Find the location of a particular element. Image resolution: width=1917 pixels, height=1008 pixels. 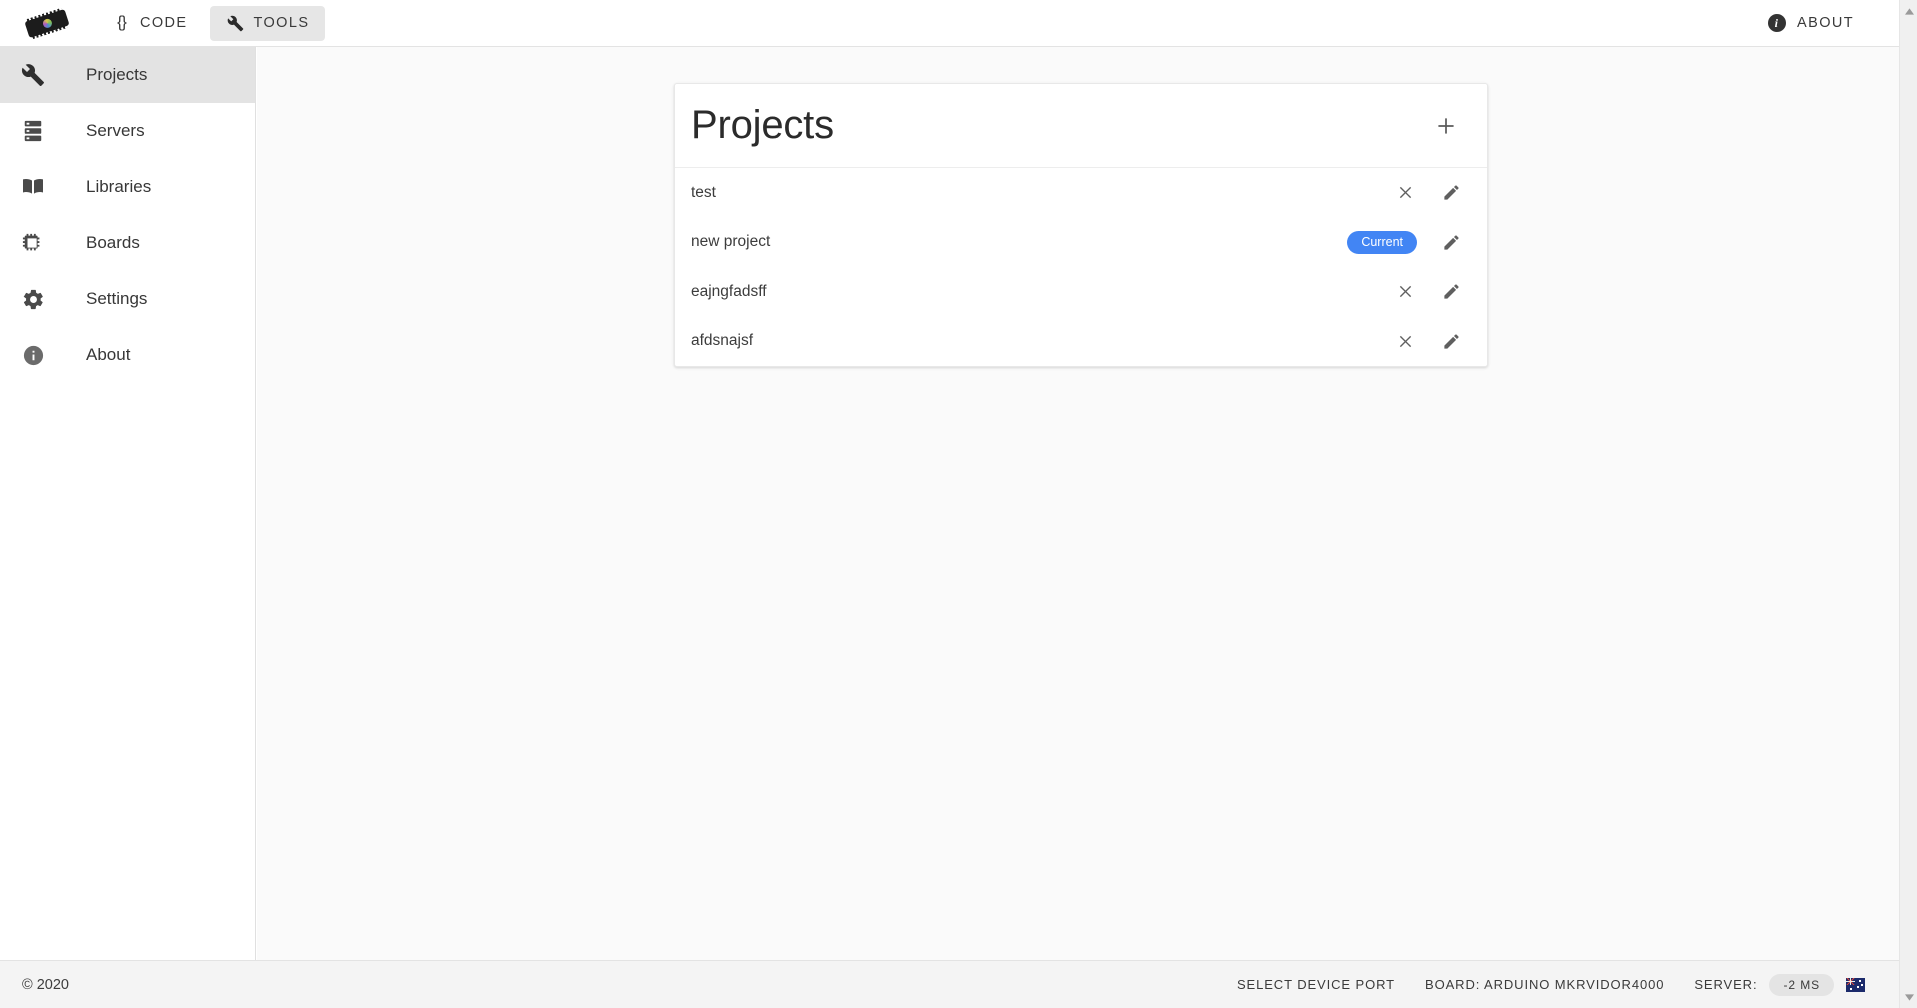

sidebar-item-about: About is located at coordinates (127, 355).